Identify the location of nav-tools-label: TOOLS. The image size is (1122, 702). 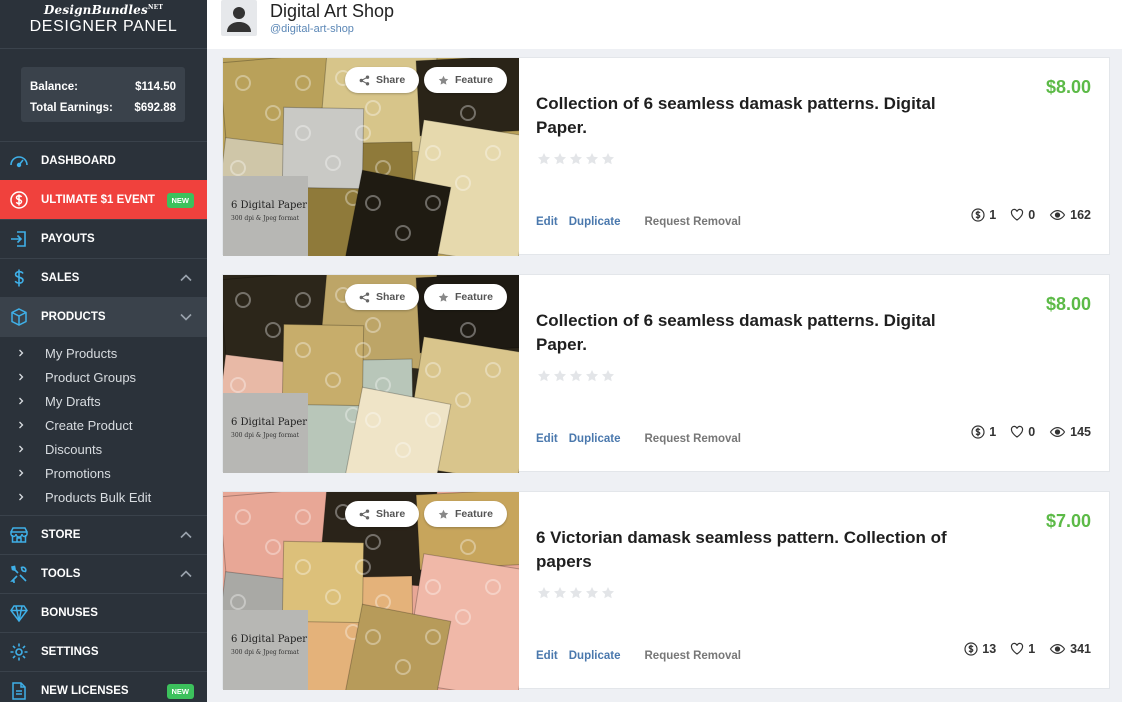
(61, 574).